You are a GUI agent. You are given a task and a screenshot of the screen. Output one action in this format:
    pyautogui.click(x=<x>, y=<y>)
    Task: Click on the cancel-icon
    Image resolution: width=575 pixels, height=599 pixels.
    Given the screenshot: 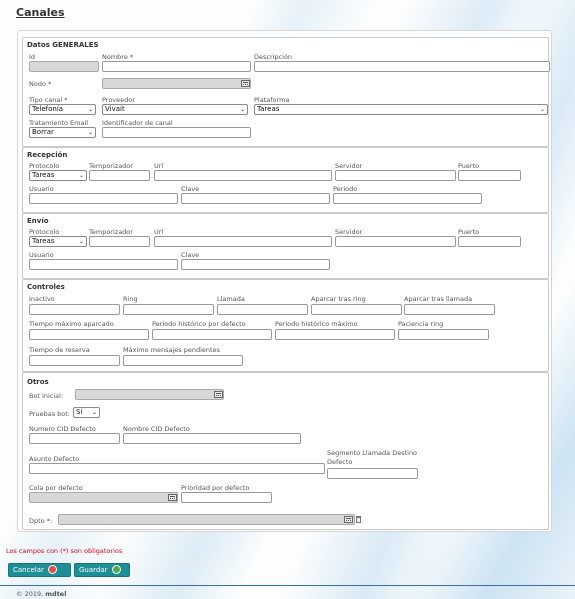 What is the action you would take?
    pyautogui.click(x=52, y=569)
    